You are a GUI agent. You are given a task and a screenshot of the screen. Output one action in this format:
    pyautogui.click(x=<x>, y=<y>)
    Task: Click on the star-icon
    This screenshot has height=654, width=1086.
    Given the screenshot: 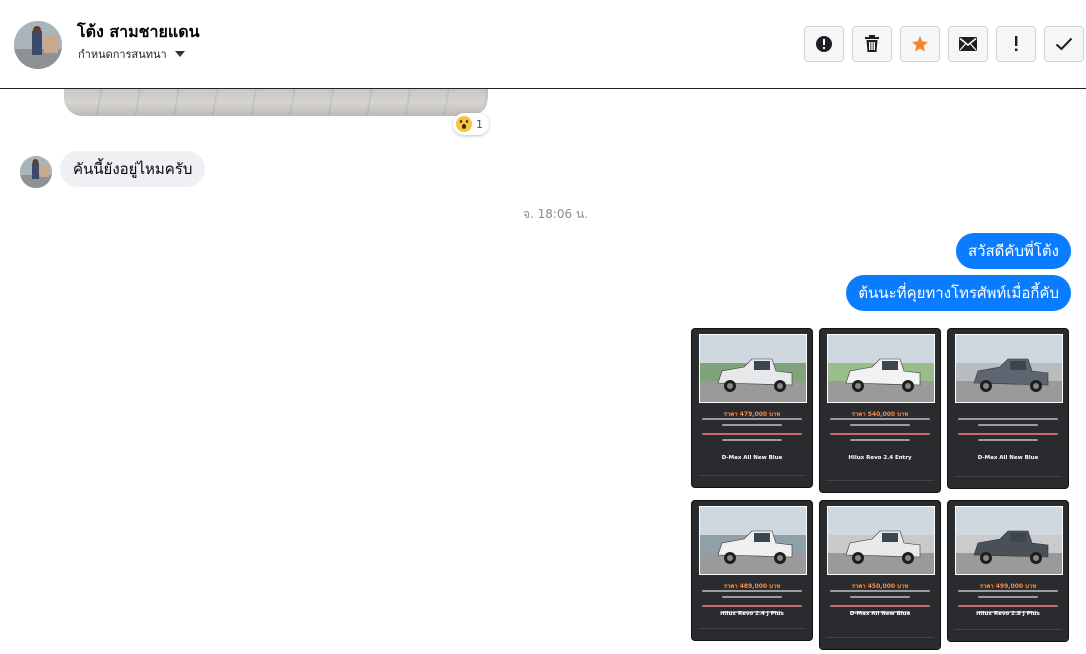 What is the action you would take?
    pyautogui.click(x=920, y=44)
    